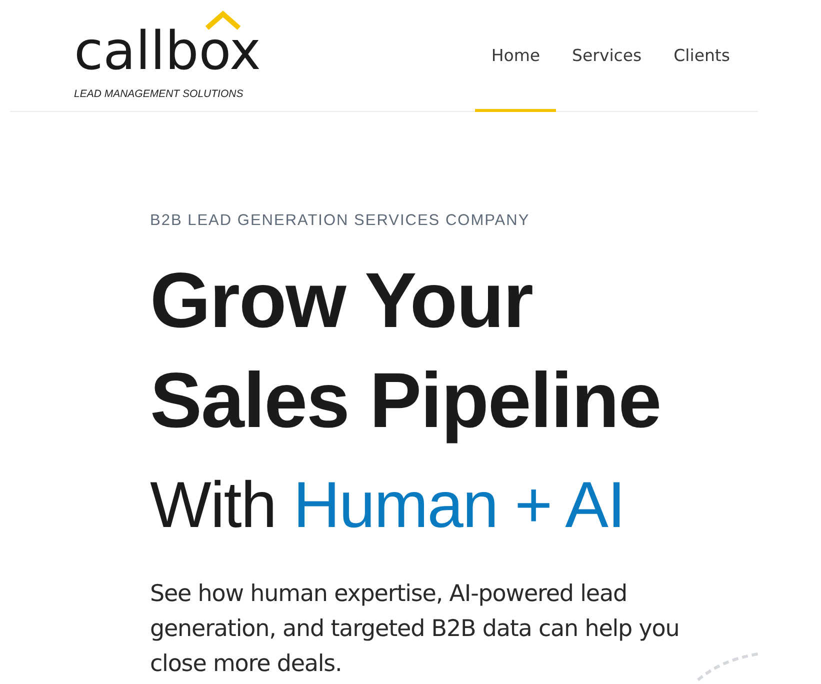 The height and width of the screenshot is (684, 821). What do you see at coordinates (607, 56) in the screenshot?
I see `nav-link: Services` at bounding box center [607, 56].